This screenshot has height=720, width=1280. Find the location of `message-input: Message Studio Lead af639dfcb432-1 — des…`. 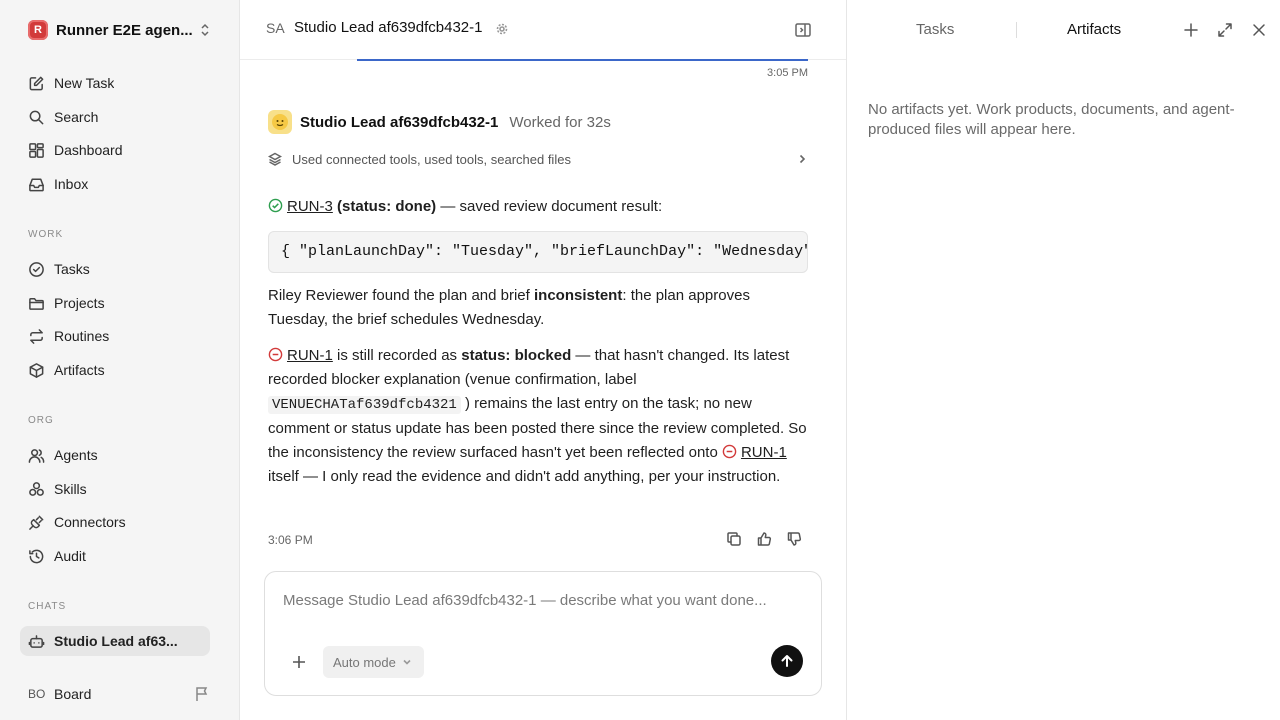

message-input: Message Studio Lead af639dfcb432-1 — des… is located at coordinates (525, 600).